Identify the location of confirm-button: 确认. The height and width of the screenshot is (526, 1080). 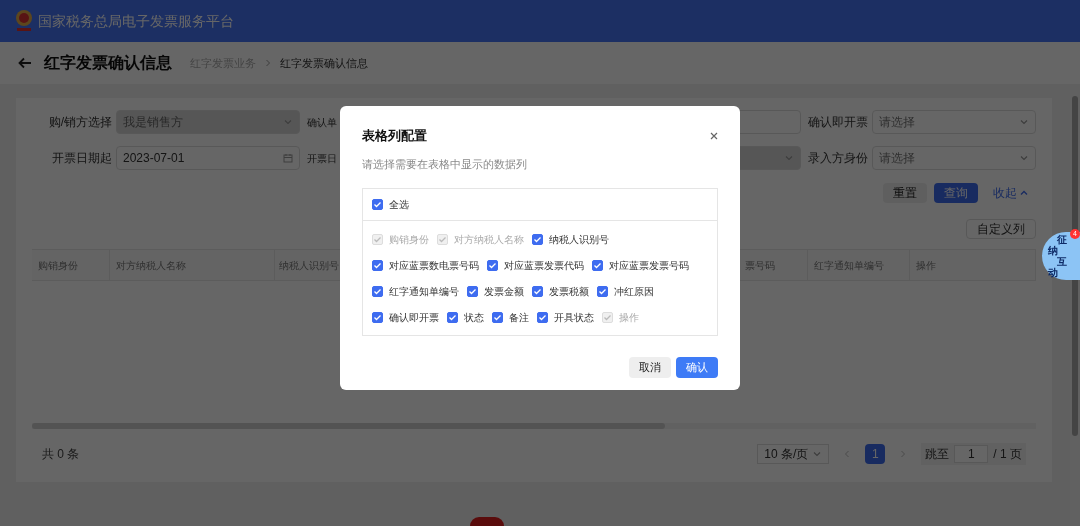
(697, 367).